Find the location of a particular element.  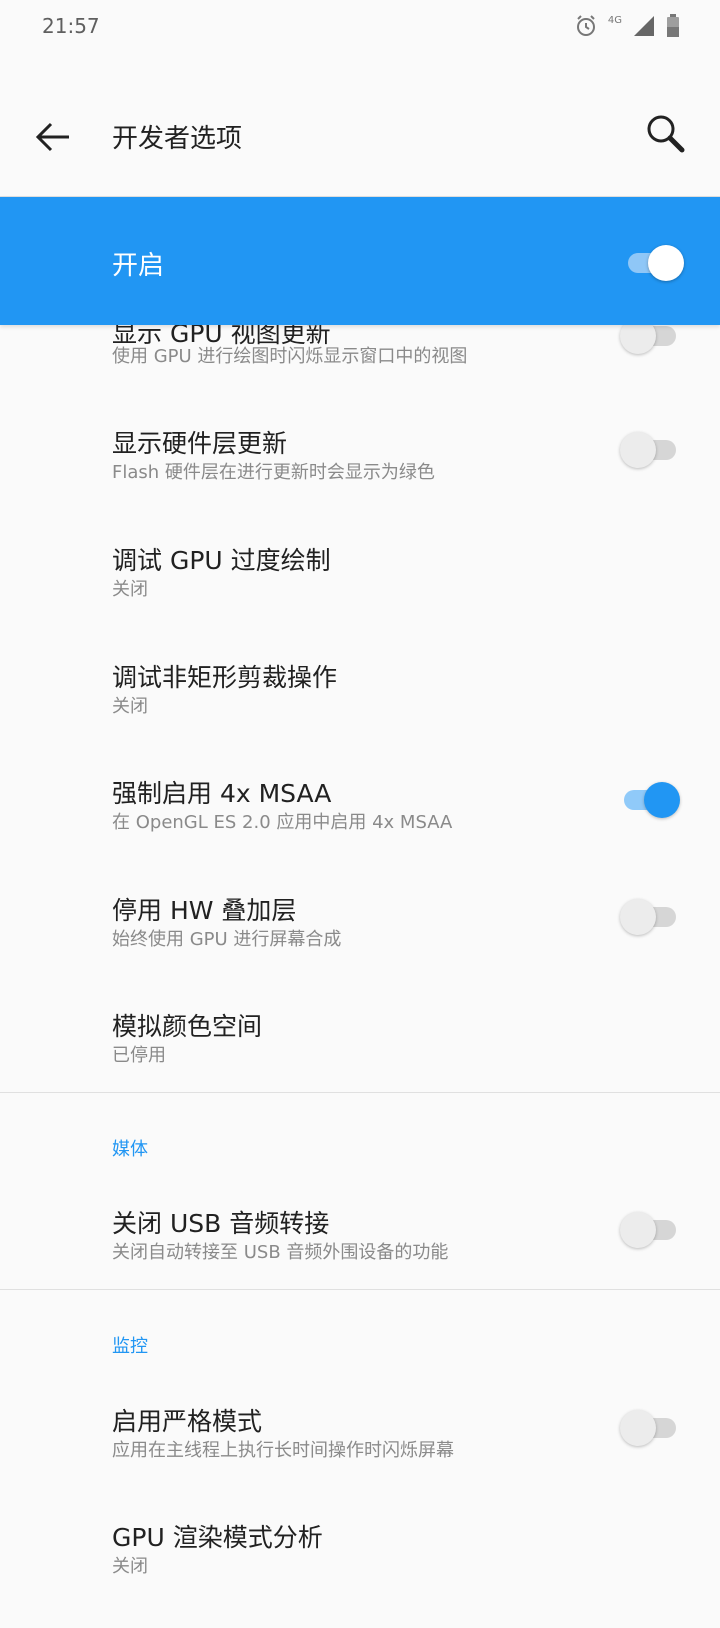

setting-summary: 使用 GPU 进行绘图时闪烁显示窗口中的视图 is located at coordinates (290, 356).